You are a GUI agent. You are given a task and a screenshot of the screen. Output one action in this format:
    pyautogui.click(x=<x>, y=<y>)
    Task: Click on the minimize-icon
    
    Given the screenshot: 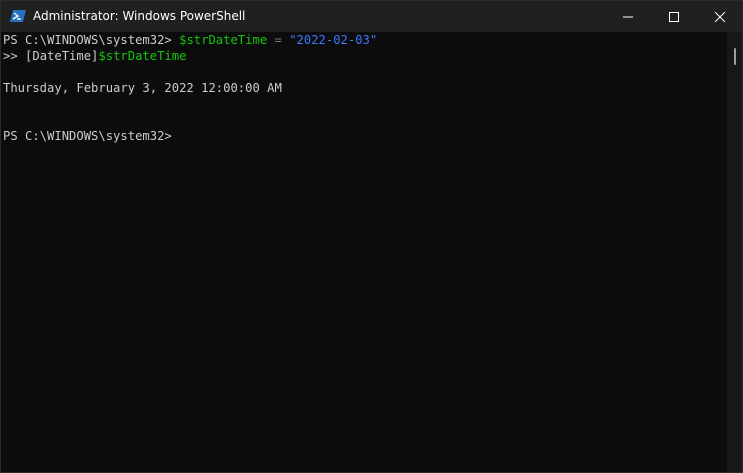 What is the action you would take?
    pyautogui.click(x=628, y=16)
    